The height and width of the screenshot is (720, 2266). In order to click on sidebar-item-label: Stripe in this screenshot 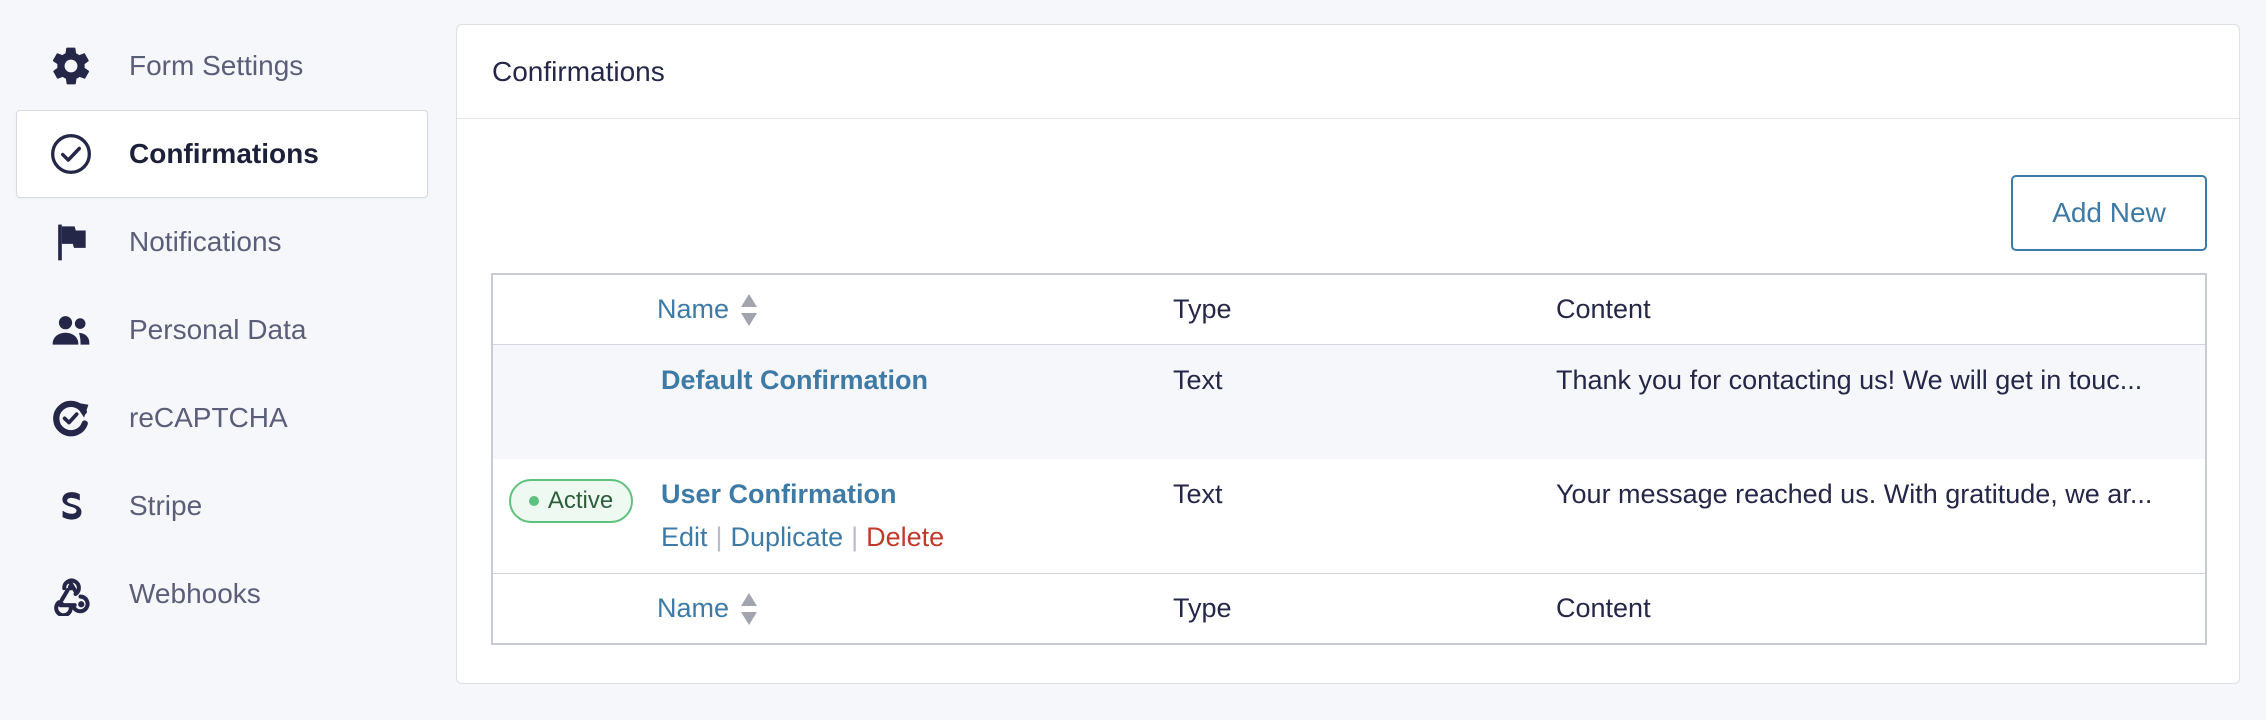, I will do `click(166, 505)`.